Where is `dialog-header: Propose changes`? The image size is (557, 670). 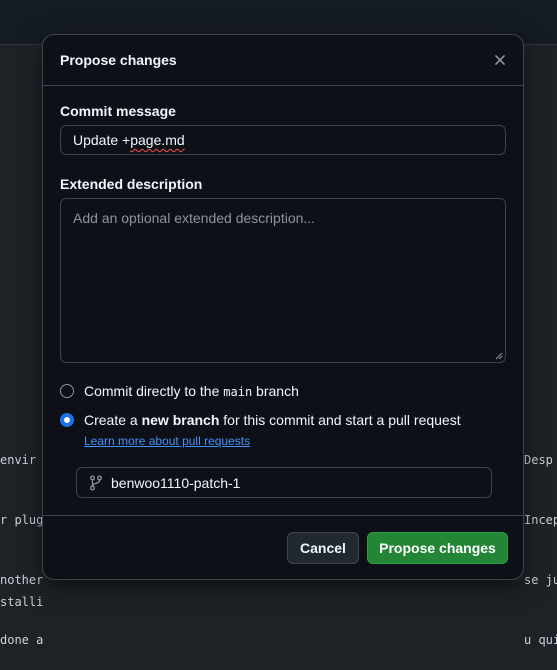 dialog-header: Propose changes is located at coordinates (283, 60).